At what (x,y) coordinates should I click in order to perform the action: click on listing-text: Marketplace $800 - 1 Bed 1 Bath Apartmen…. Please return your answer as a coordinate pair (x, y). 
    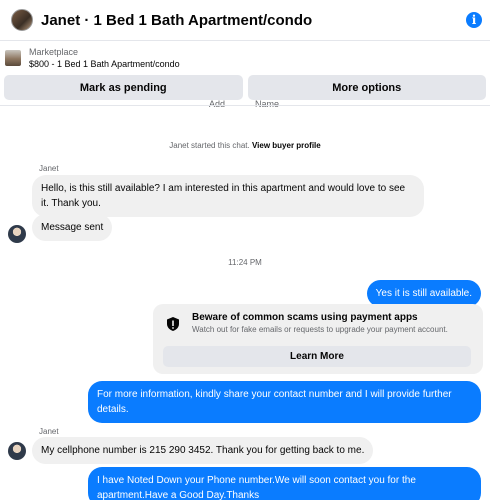
    Looking at the image, I should click on (104, 58).